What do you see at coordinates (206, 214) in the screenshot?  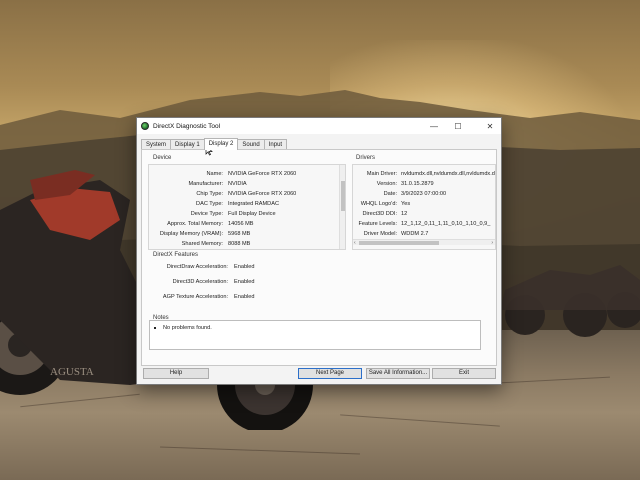 I see `device-label: Device Type:` at bounding box center [206, 214].